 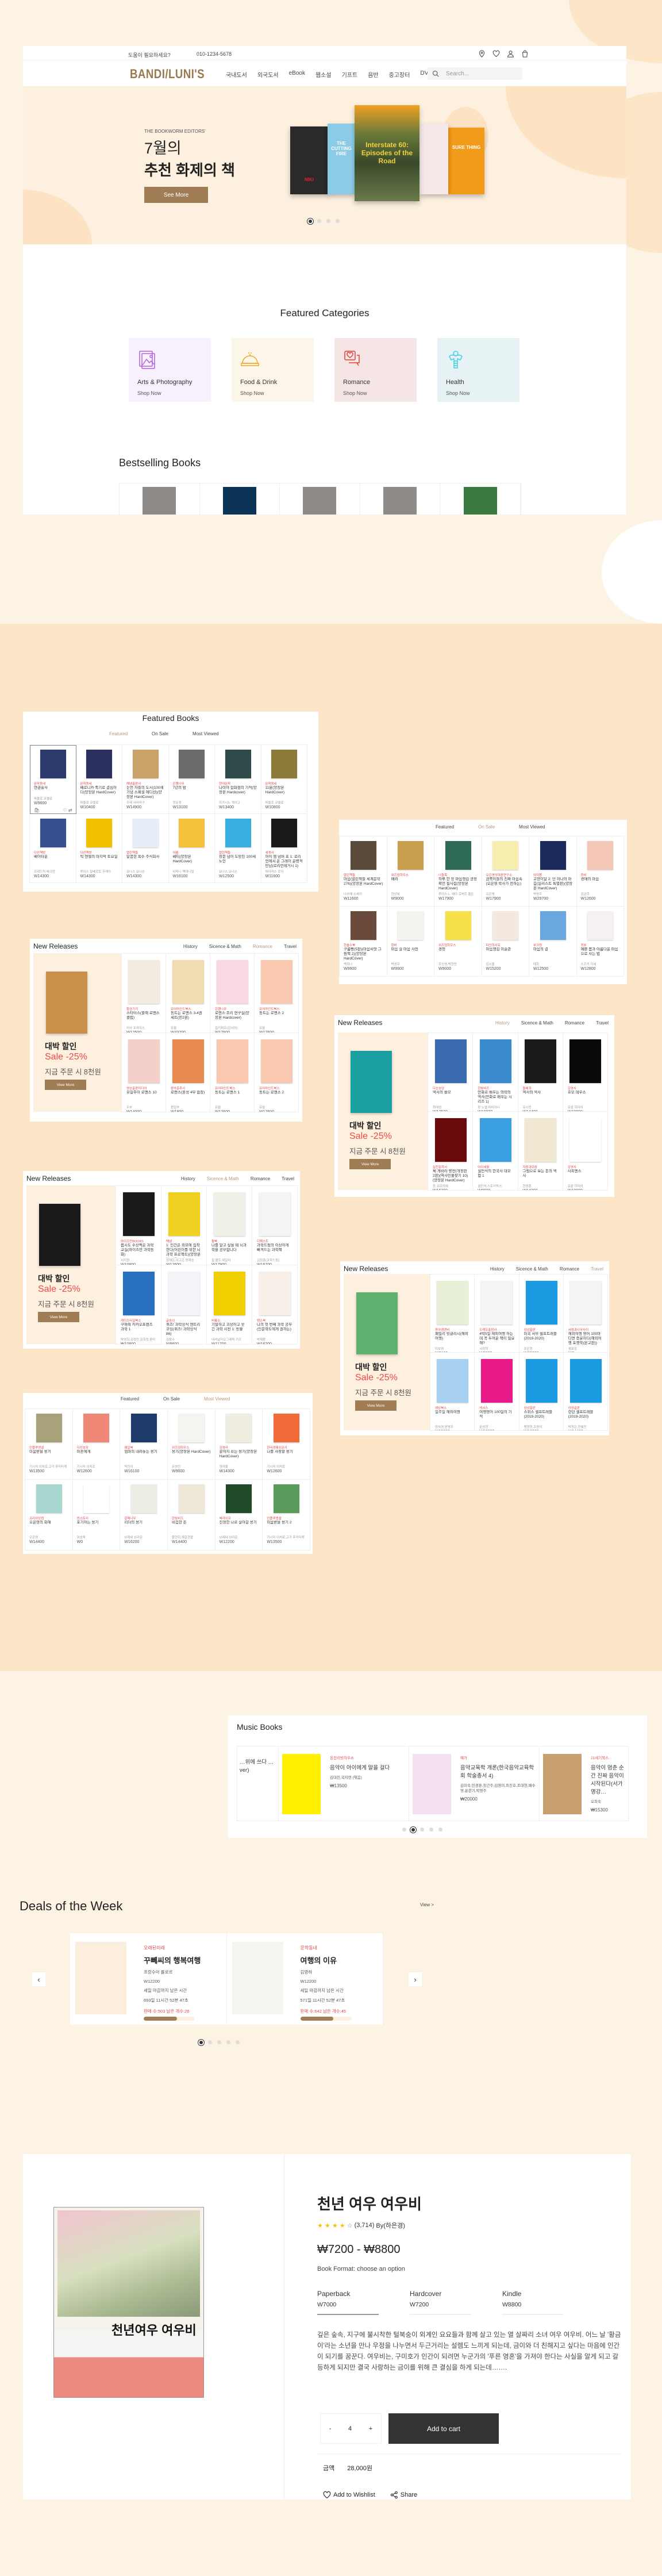 What do you see at coordinates (541, 1418) in the screenshot?
I see `book-title: 스위스 셀프트래블(2019-2020)` at bounding box center [541, 1418].